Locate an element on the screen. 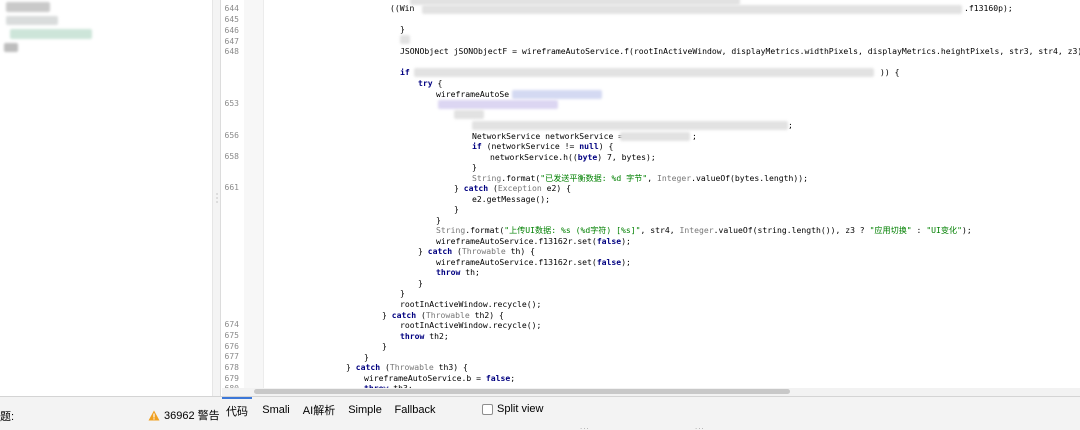 The height and width of the screenshot is (430, 1080). tab-ai-analysis: AI解析 is located at coordinates (319, 410).